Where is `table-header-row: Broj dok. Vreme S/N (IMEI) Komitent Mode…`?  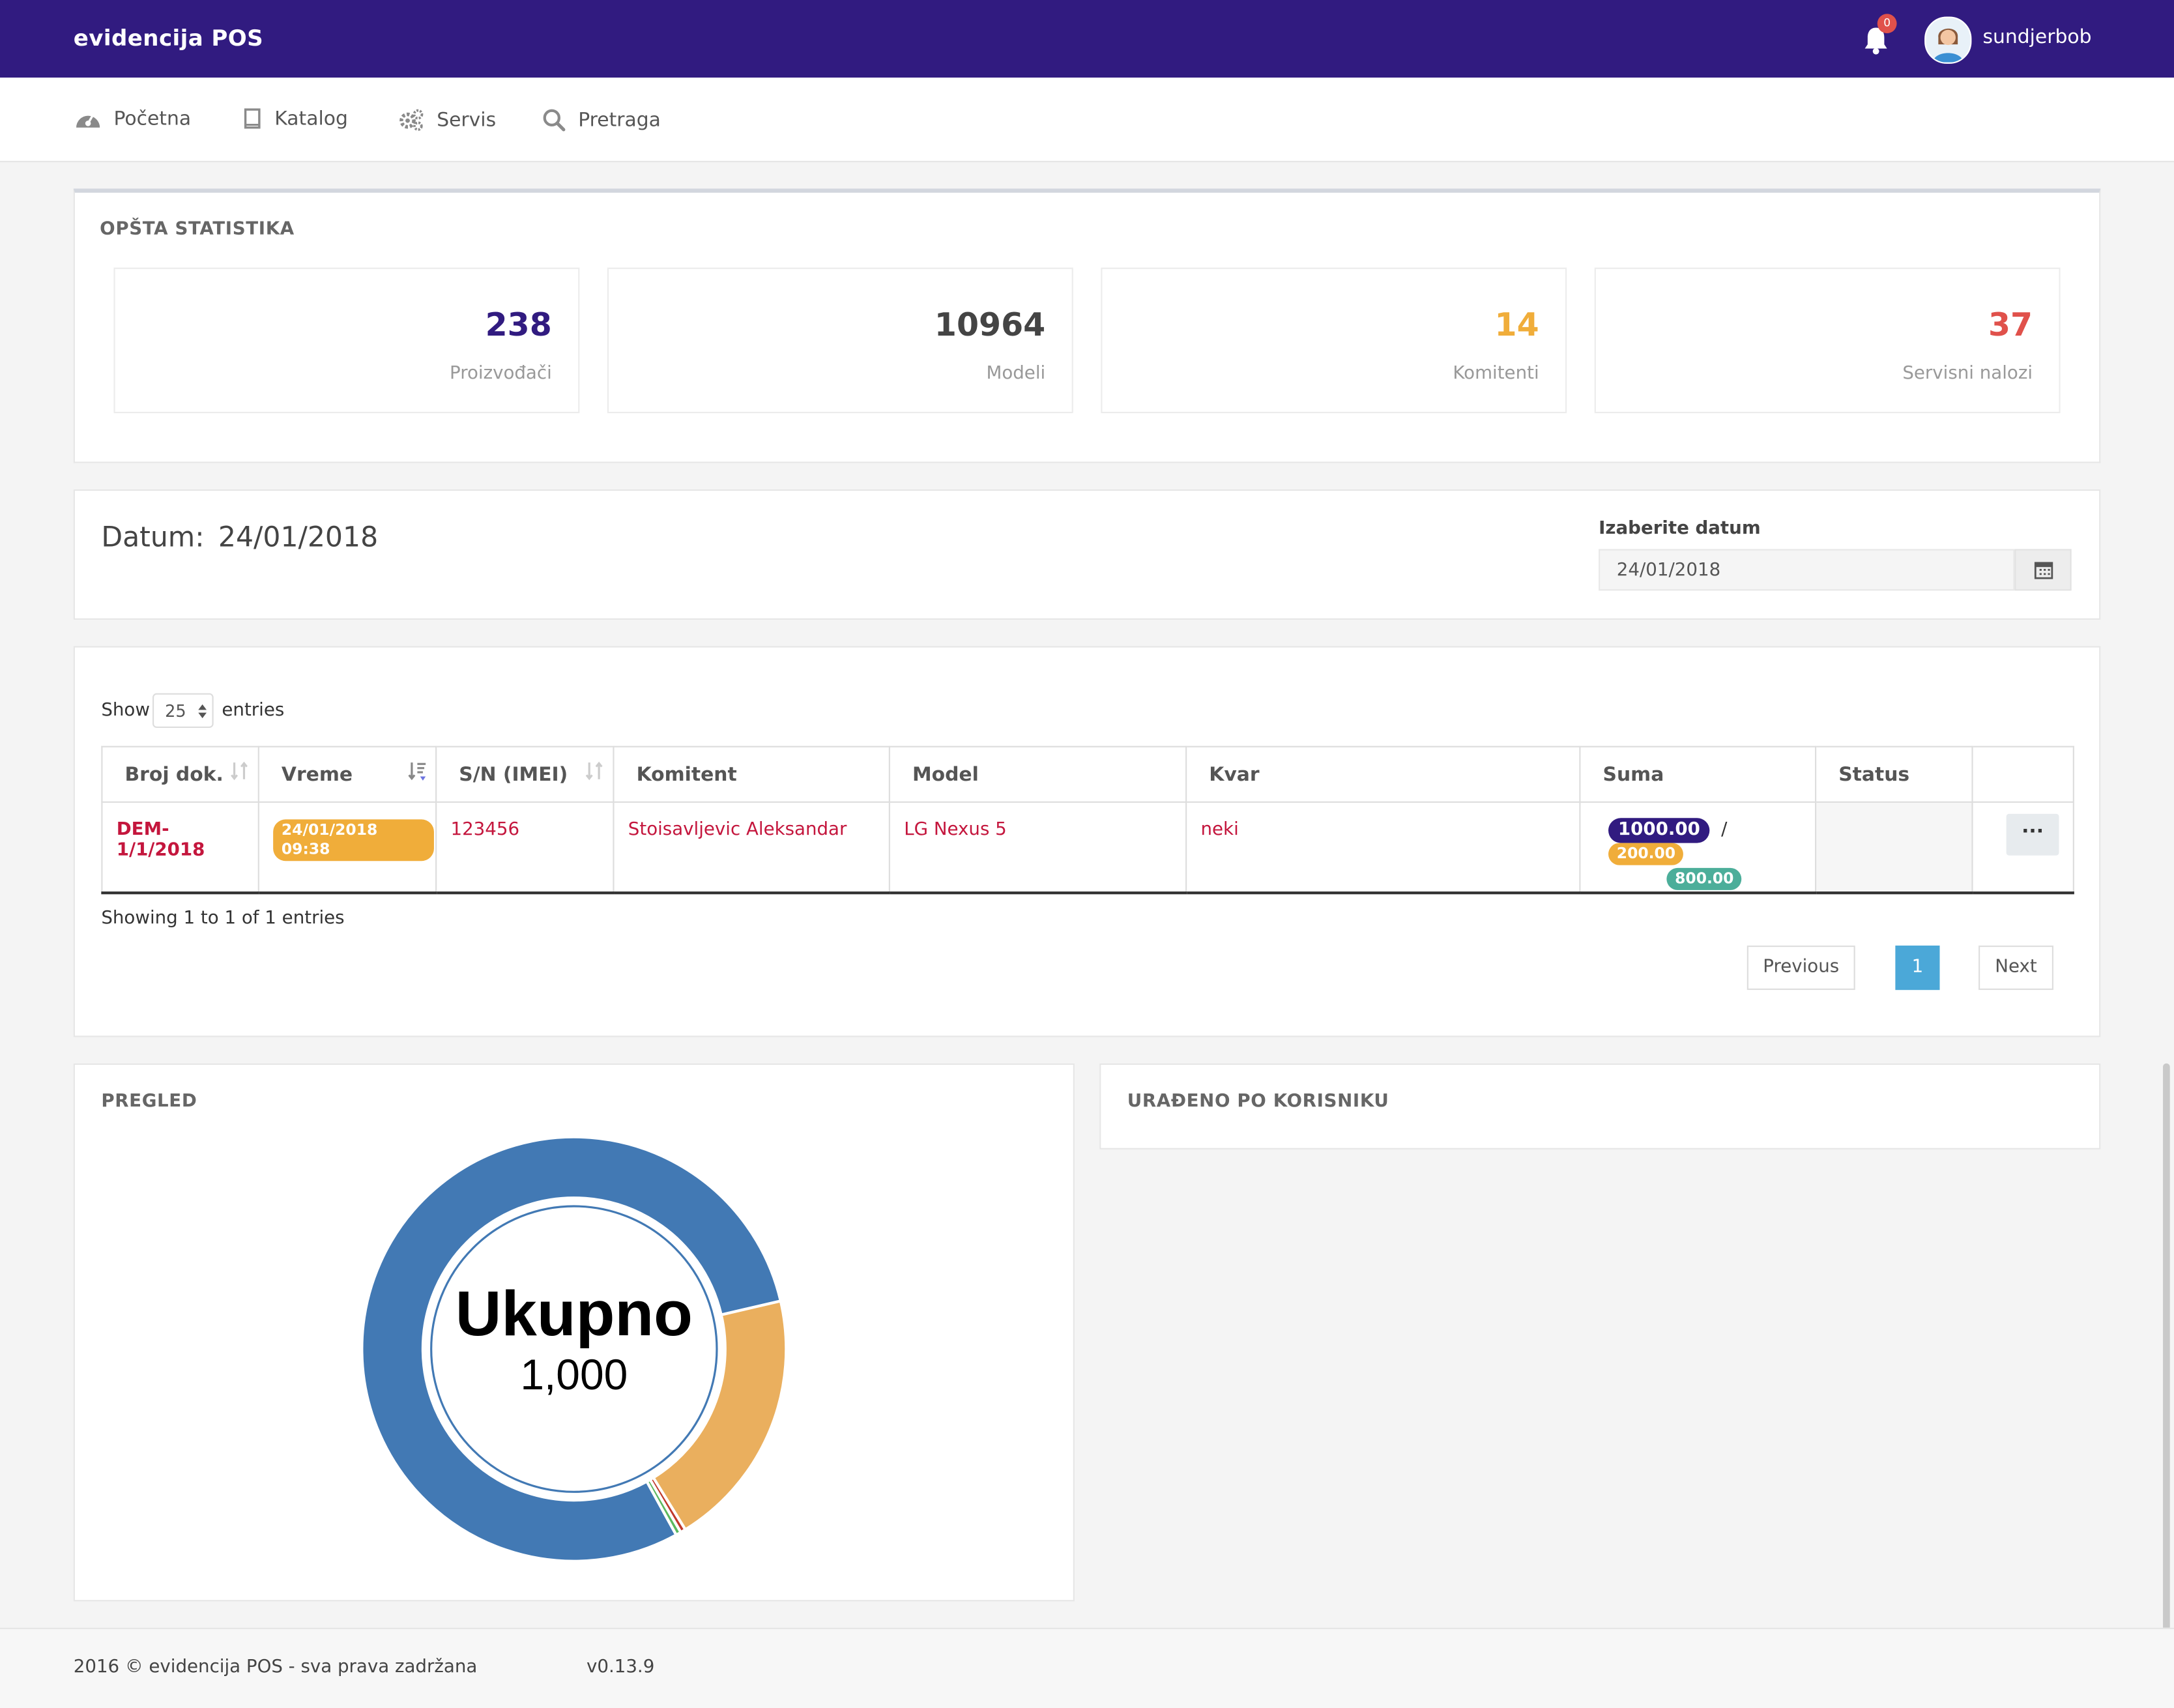
table-header-row: Broj dok. Vreme S/N (IMEI) Komitent Mode… is located at coordinates (1087, 774).